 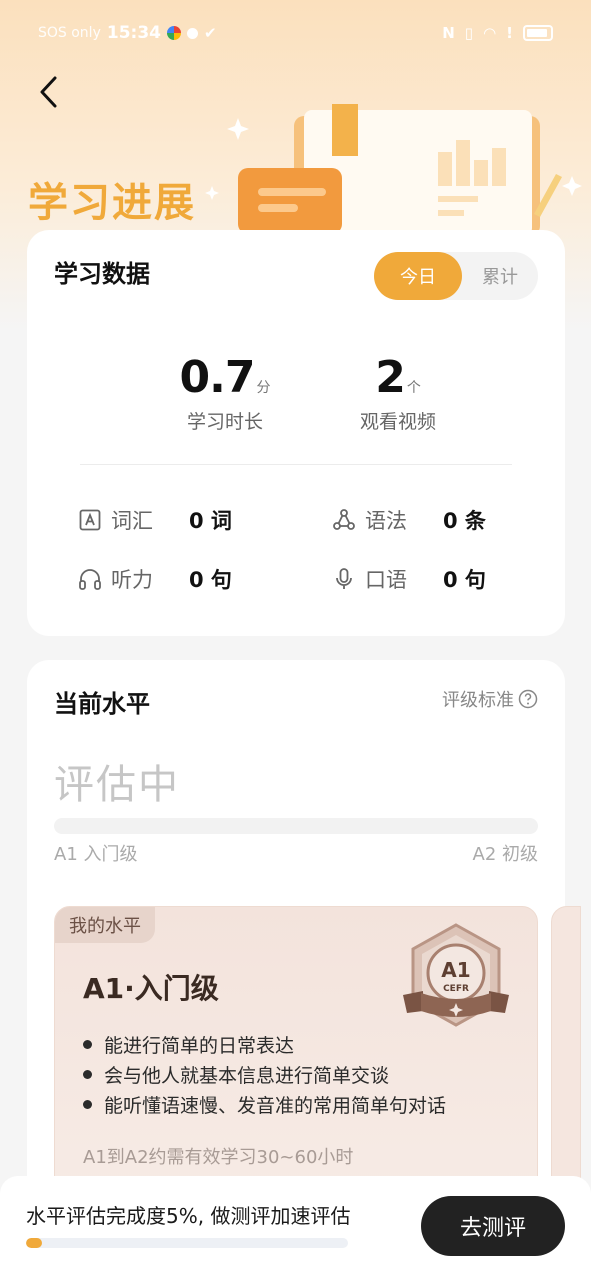 I want to click on assessment-progress-fill, so click(x=34, y=1243).